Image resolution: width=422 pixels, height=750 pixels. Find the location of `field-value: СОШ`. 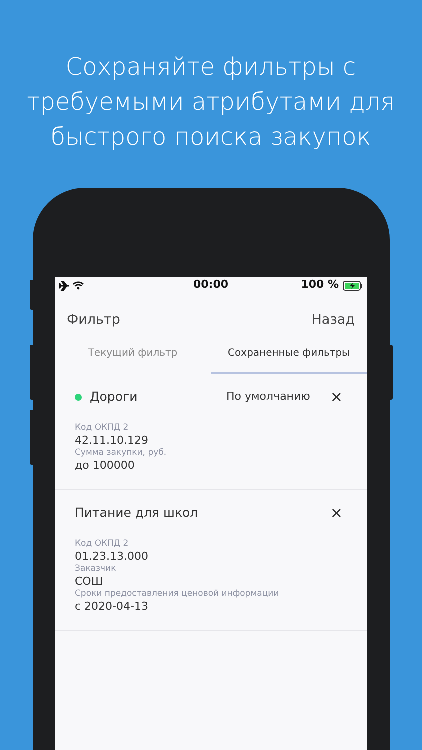

field-value: СОШ is located at coordinates (89, 581).